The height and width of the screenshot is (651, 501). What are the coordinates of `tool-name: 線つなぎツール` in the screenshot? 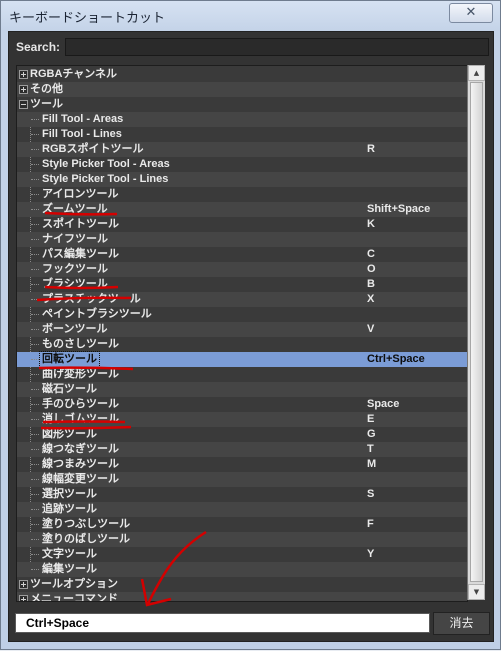 It's located at (80, 449).